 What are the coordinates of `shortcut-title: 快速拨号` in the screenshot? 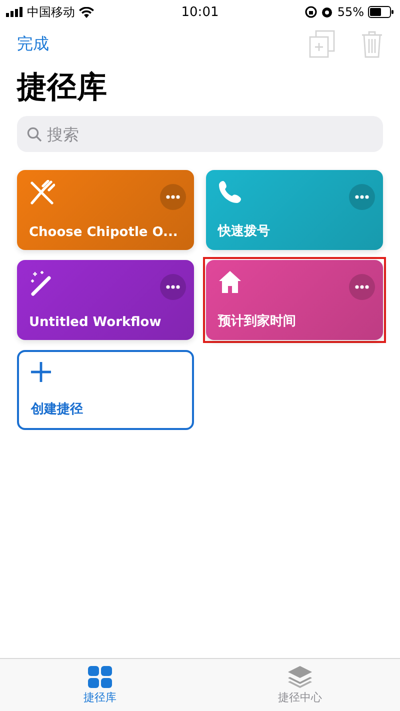 It's located at (244, 231).